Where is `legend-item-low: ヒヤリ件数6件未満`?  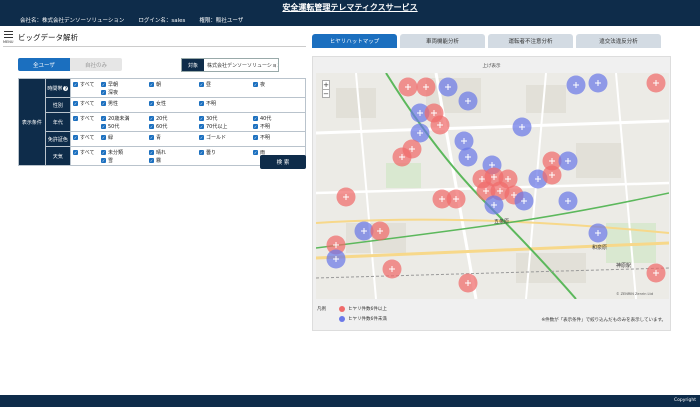
legend-item-low: ヒヤリ件数6件未満 is located at coordinates (363, 319).